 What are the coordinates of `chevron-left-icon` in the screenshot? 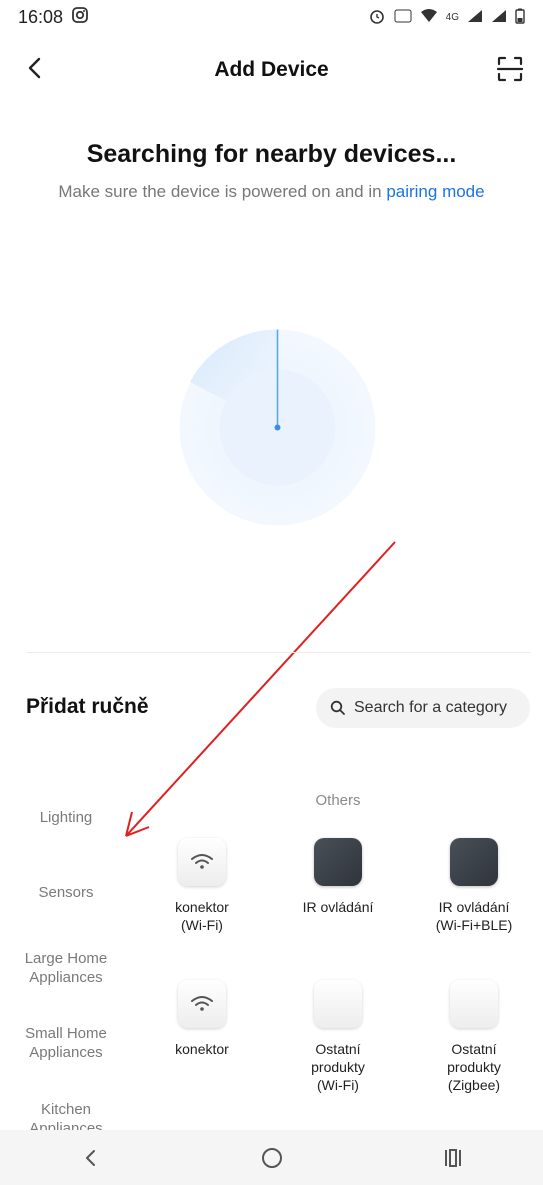 It's located at (90, 1157).